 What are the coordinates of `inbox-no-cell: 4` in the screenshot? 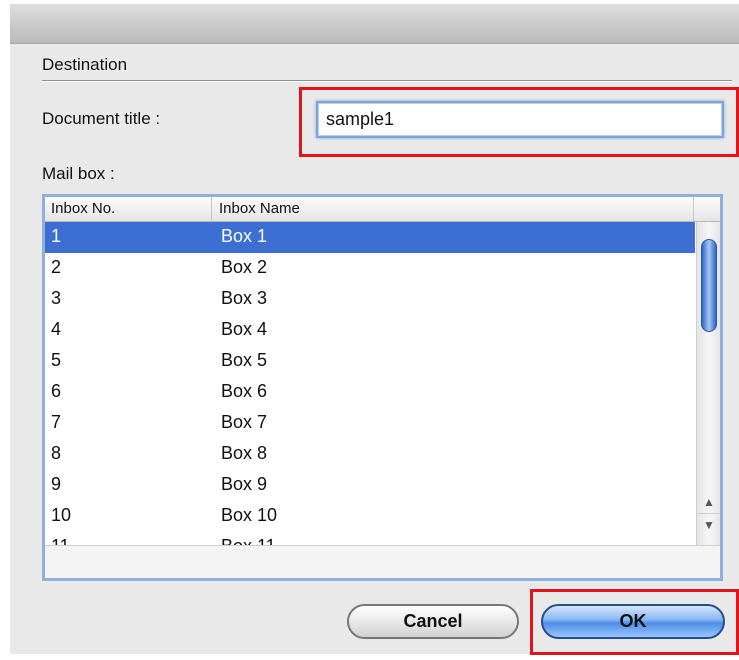 It's located at (56, 329).